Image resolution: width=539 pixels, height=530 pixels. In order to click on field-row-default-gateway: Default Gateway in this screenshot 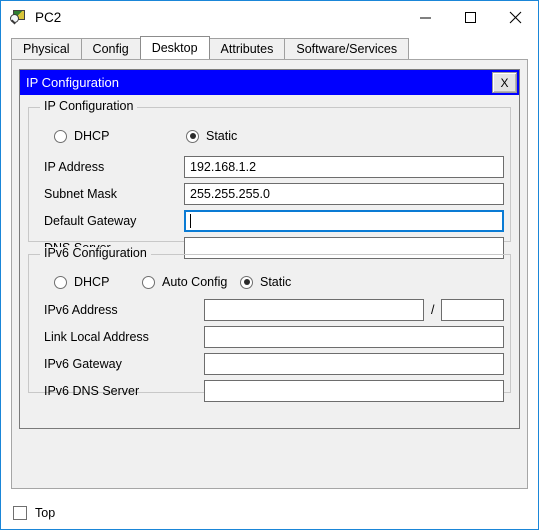, I will do `click(269, 221)`.